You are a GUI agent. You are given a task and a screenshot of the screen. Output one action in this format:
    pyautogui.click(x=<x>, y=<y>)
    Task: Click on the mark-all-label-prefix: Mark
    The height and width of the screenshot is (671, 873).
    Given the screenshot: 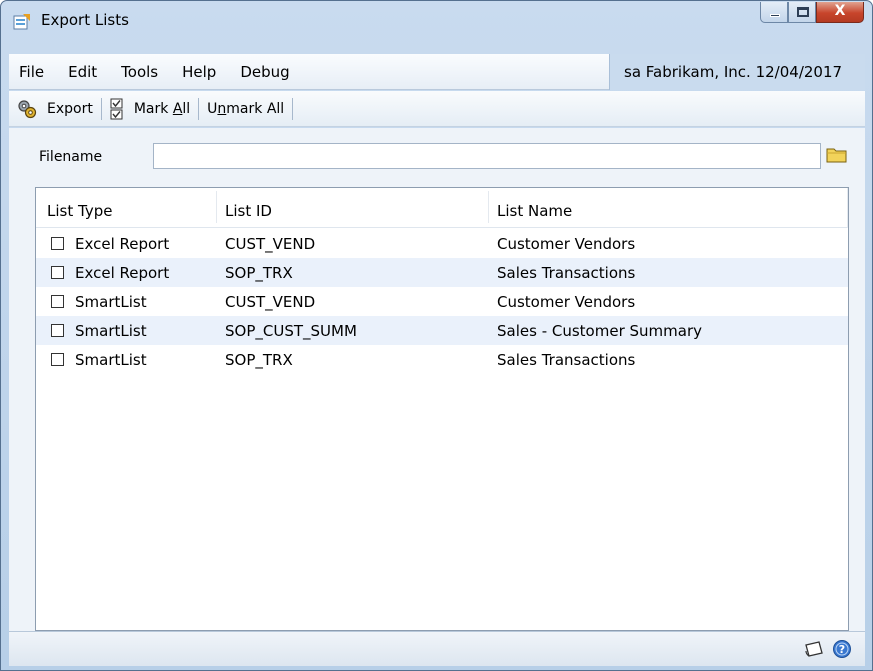 What is the action you would take?
    pyautogui.click(x=153, y=108)
    